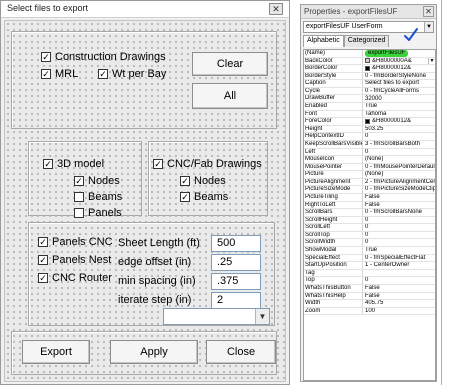  I want to click on property-value: Select files to export, so click(399, 83).